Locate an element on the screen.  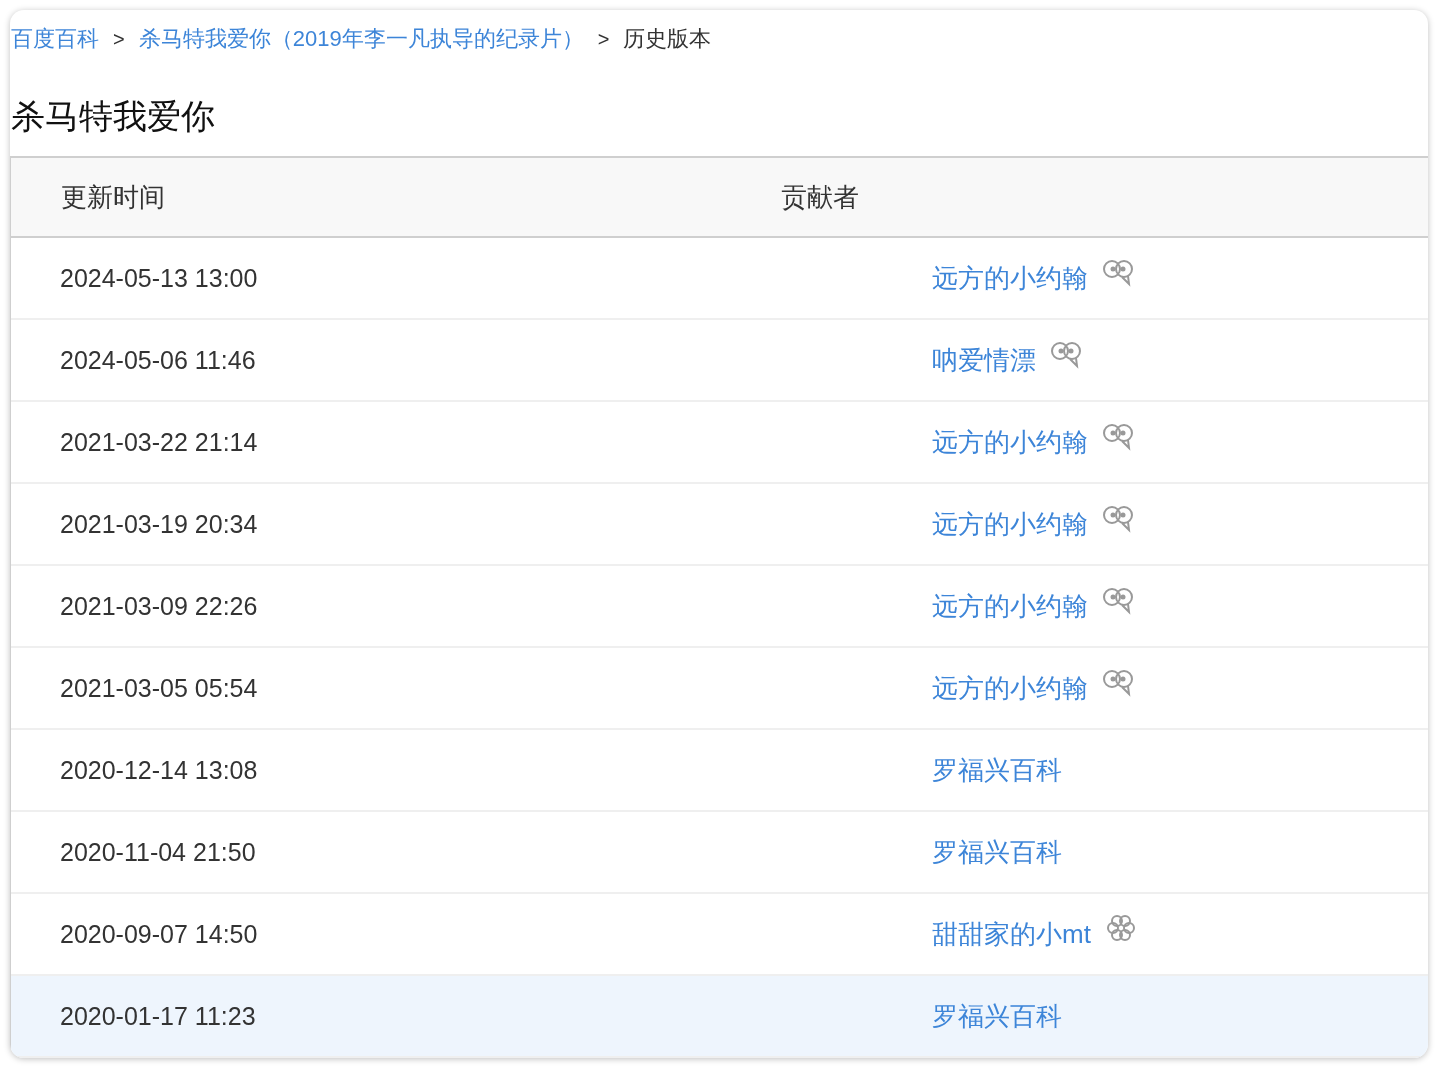
contributor-link: 甜甜家的小mt is located at coordinates (1011, 934).